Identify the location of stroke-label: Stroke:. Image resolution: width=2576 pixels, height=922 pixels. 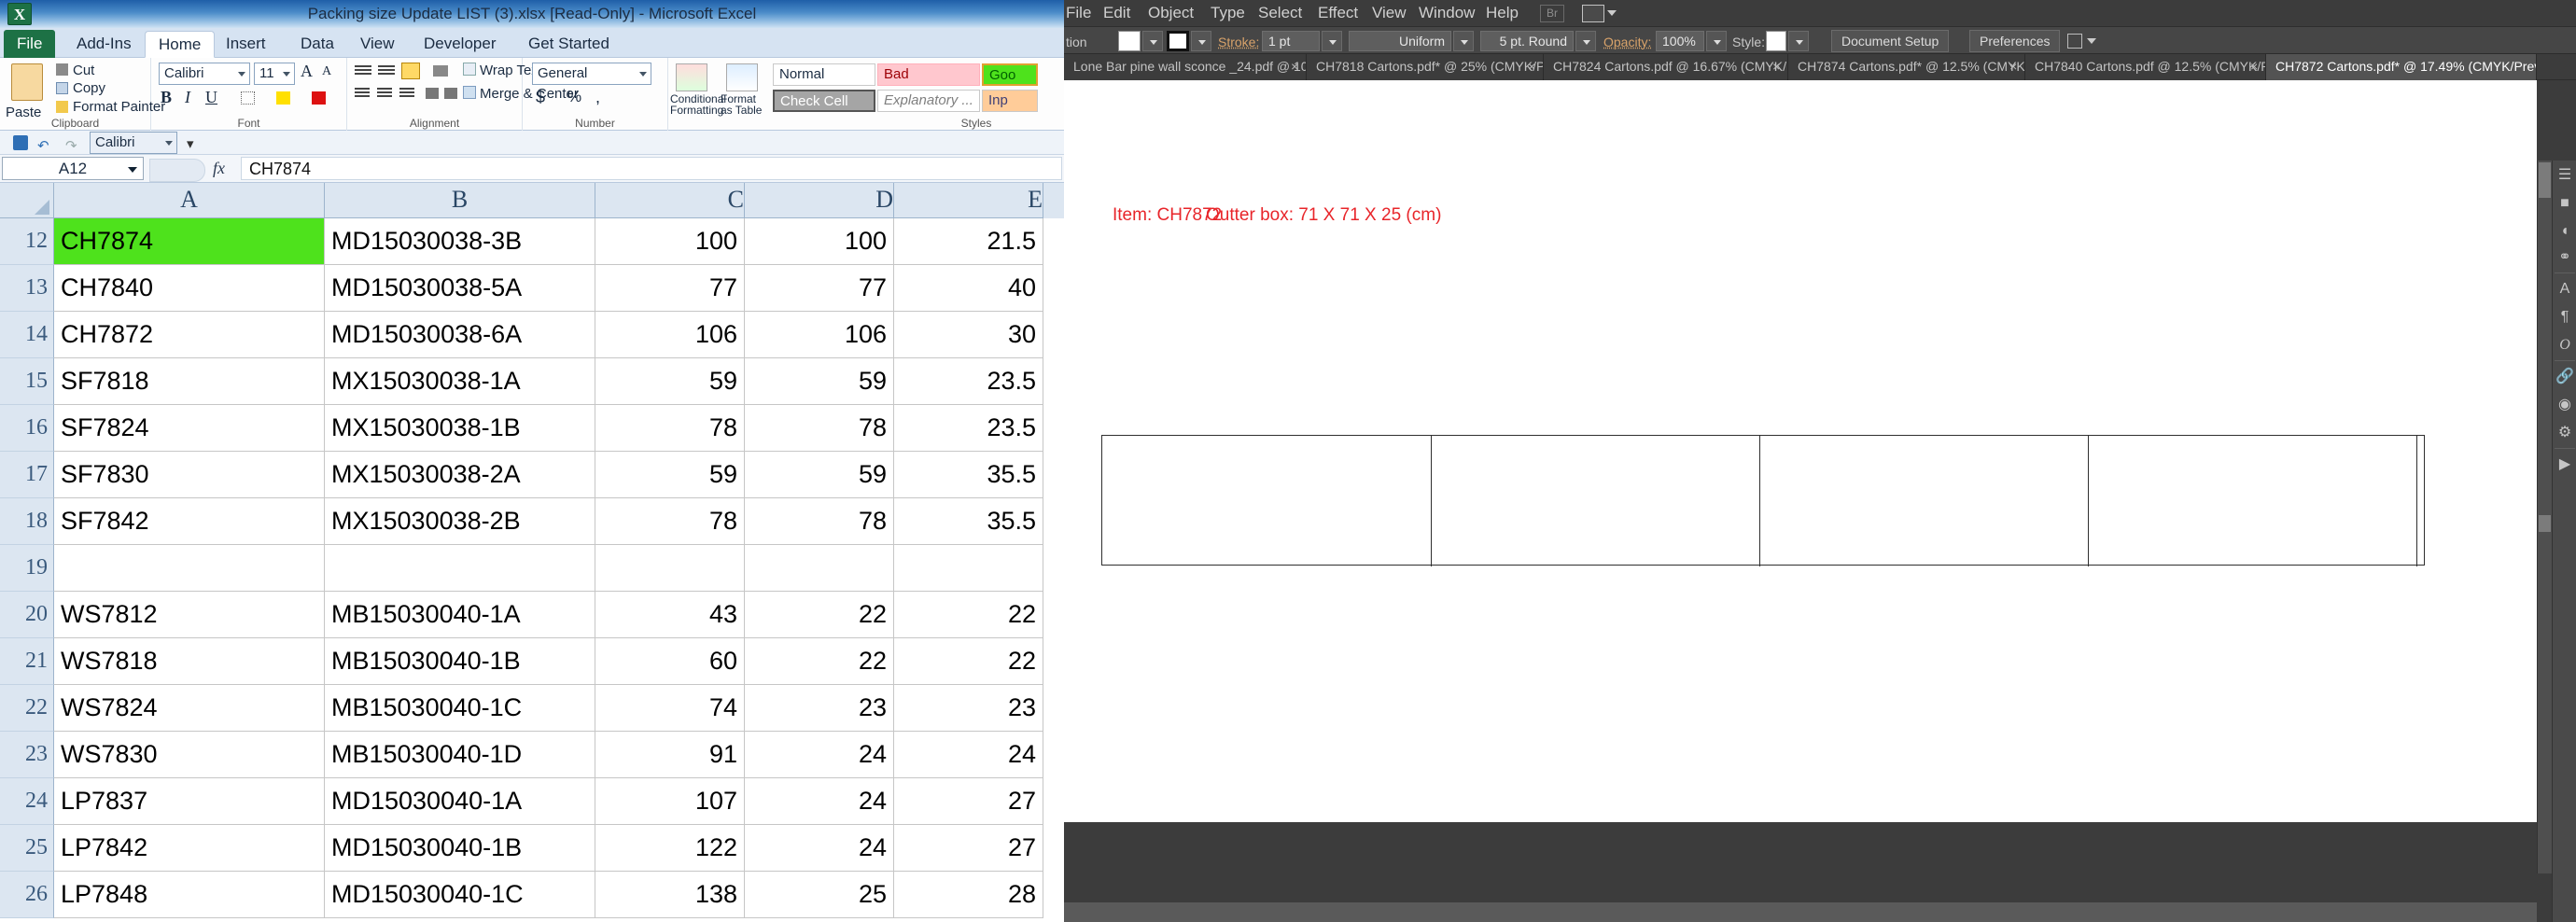
(1238, 42).